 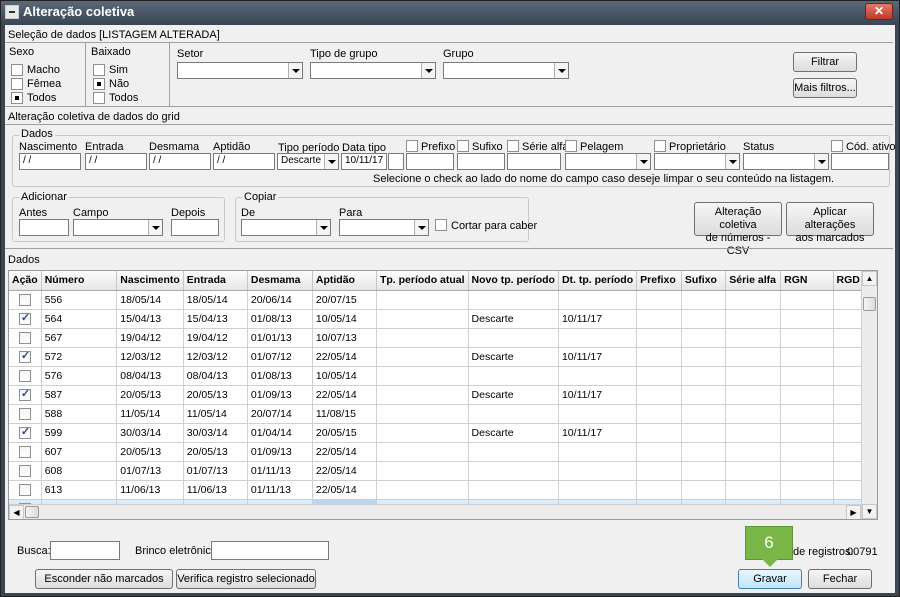 What do you see at coordinates (344, 414) in the screenshot?
I see `table-cell: 11/08/15` at bounding box center [344, 414].